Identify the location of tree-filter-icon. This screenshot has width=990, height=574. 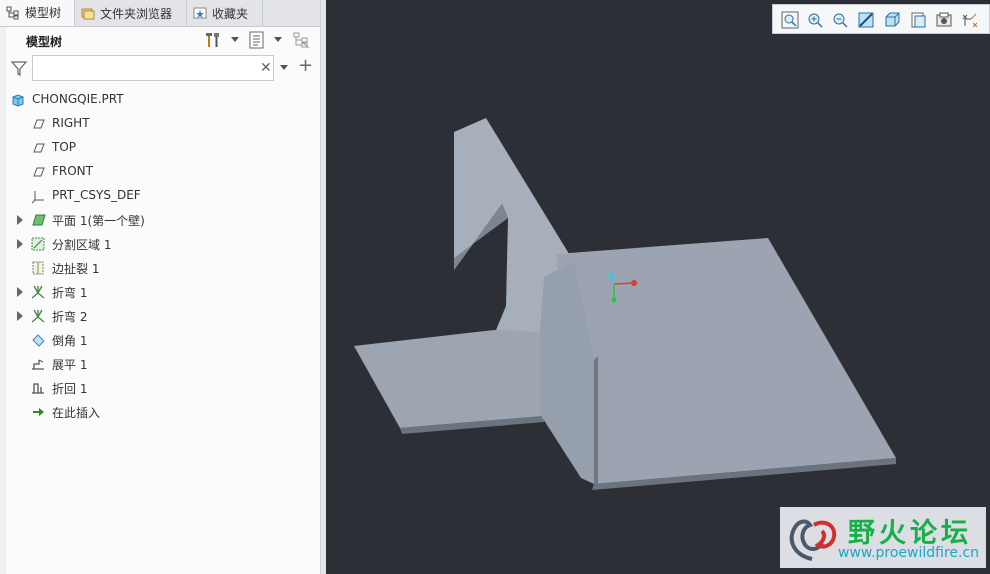
(301, 40).